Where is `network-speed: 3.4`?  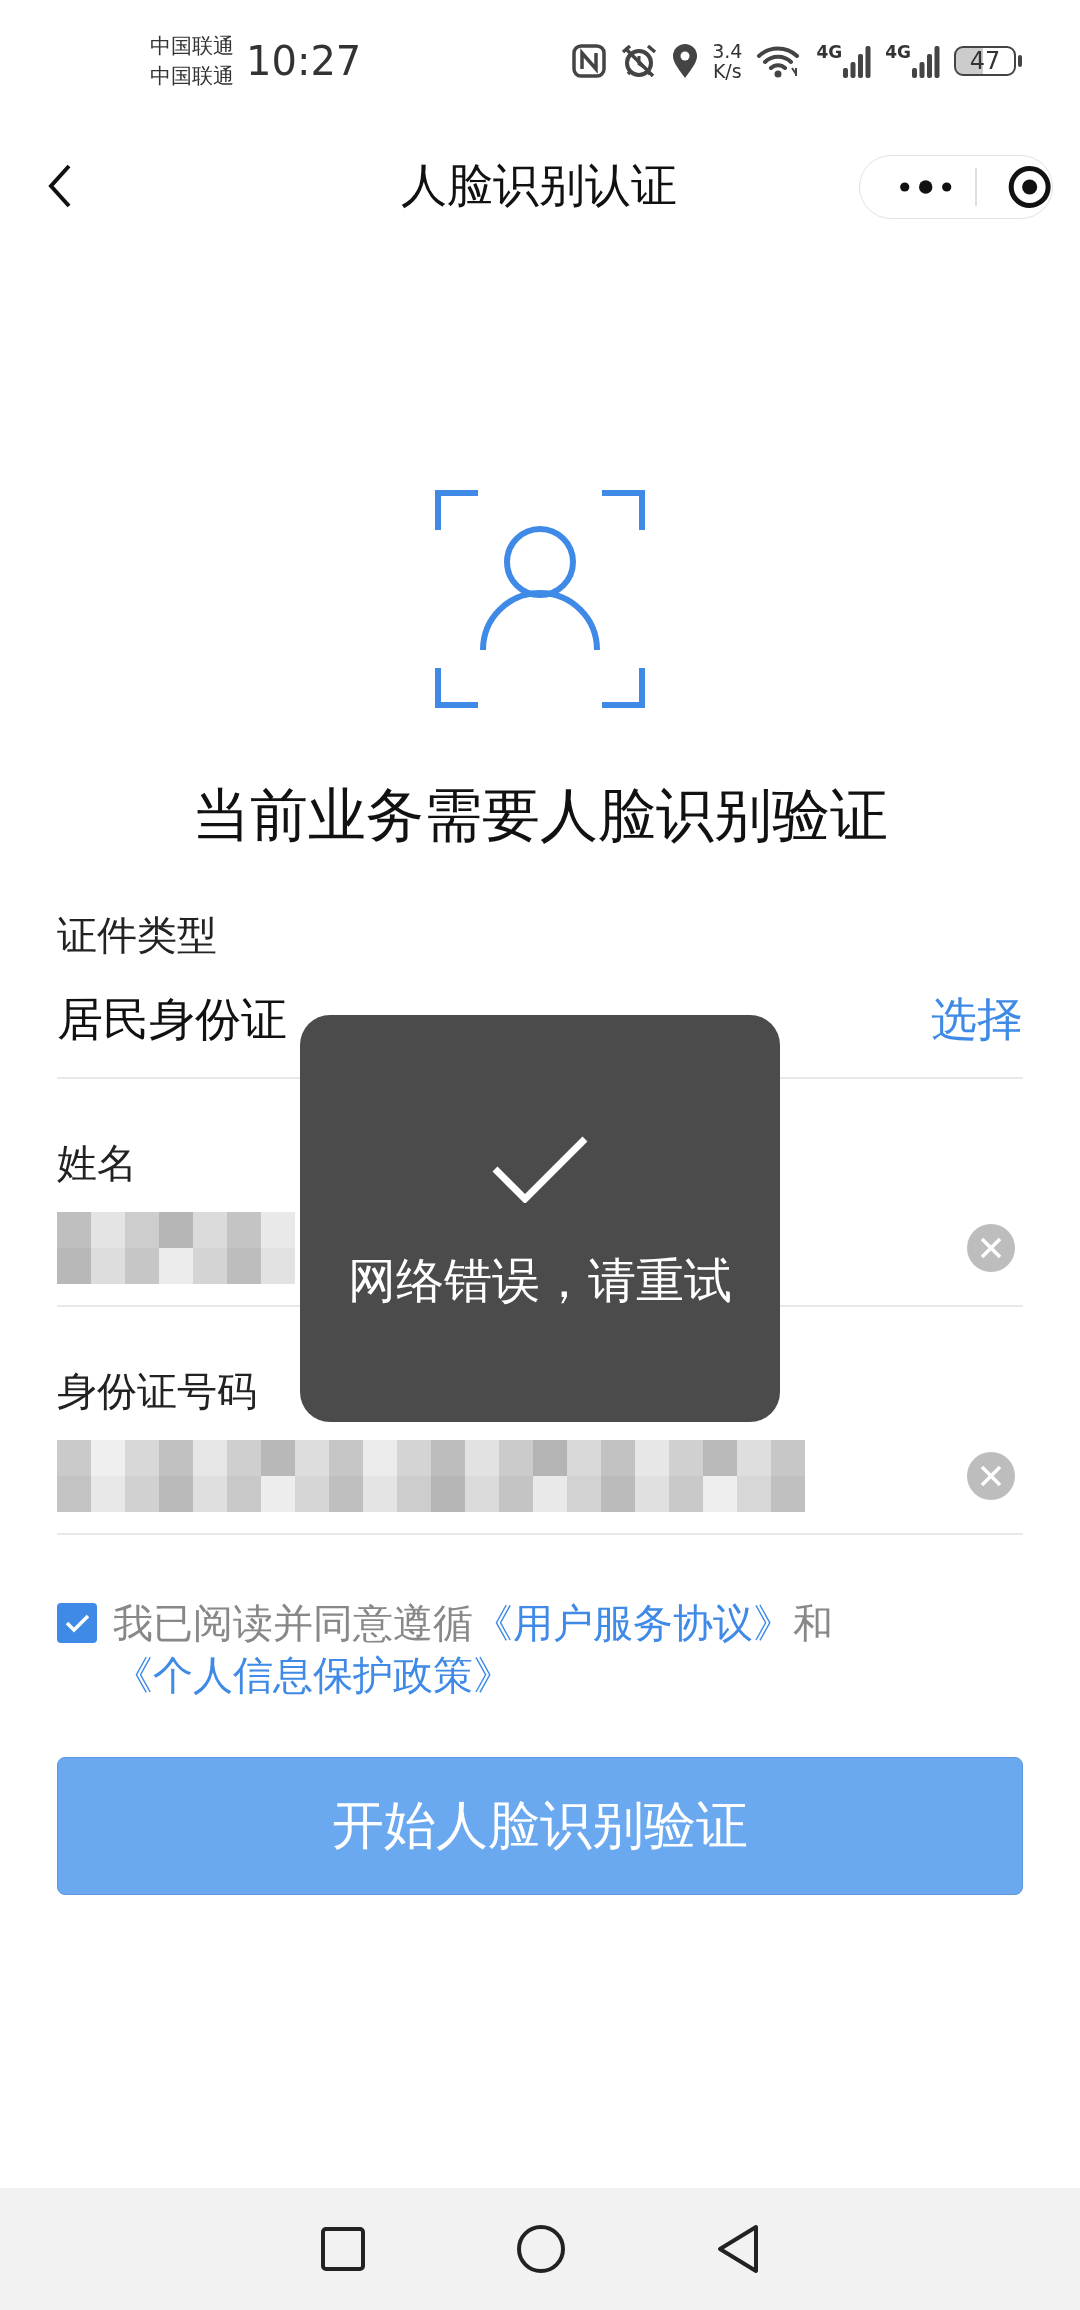
network-speed: 3.4 is located at coordinates (727, 51).